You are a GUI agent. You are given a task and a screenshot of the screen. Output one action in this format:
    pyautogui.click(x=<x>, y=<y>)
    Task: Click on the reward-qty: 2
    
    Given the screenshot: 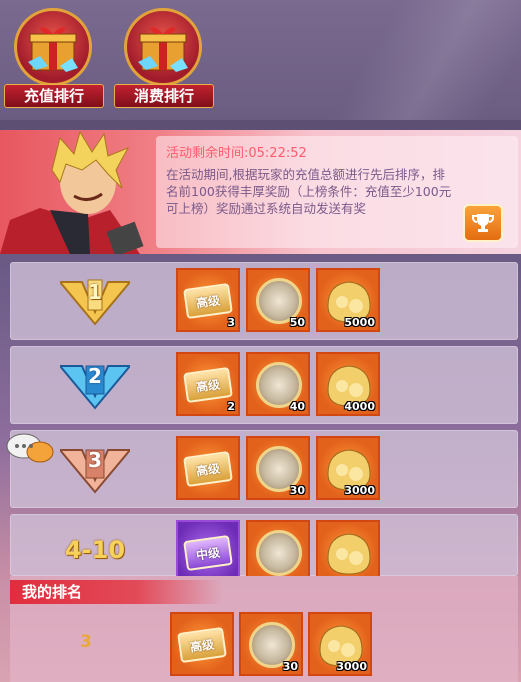 What is the action you would take?
    pyautogui.click(x=231, y=406)
    